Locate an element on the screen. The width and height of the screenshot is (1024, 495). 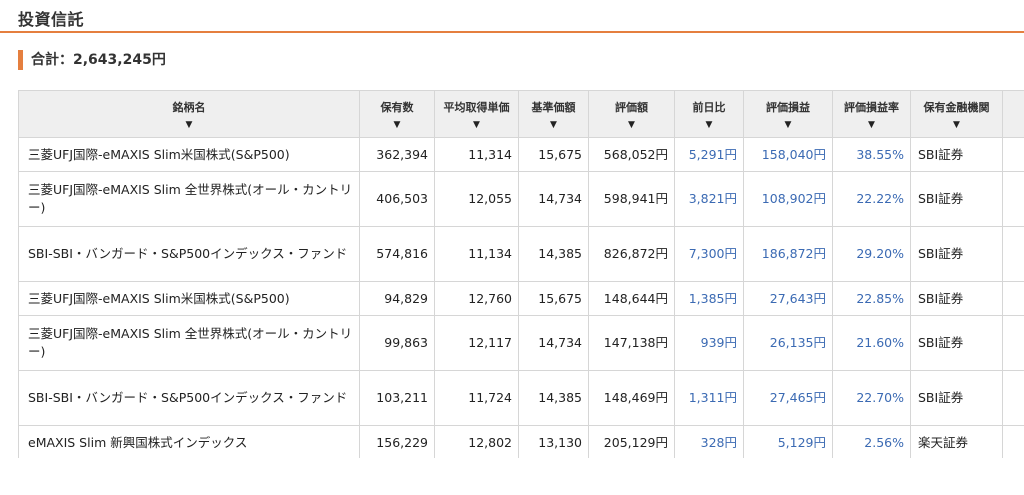
shares-cell: 406,503 is located at coordinates (397, 199).